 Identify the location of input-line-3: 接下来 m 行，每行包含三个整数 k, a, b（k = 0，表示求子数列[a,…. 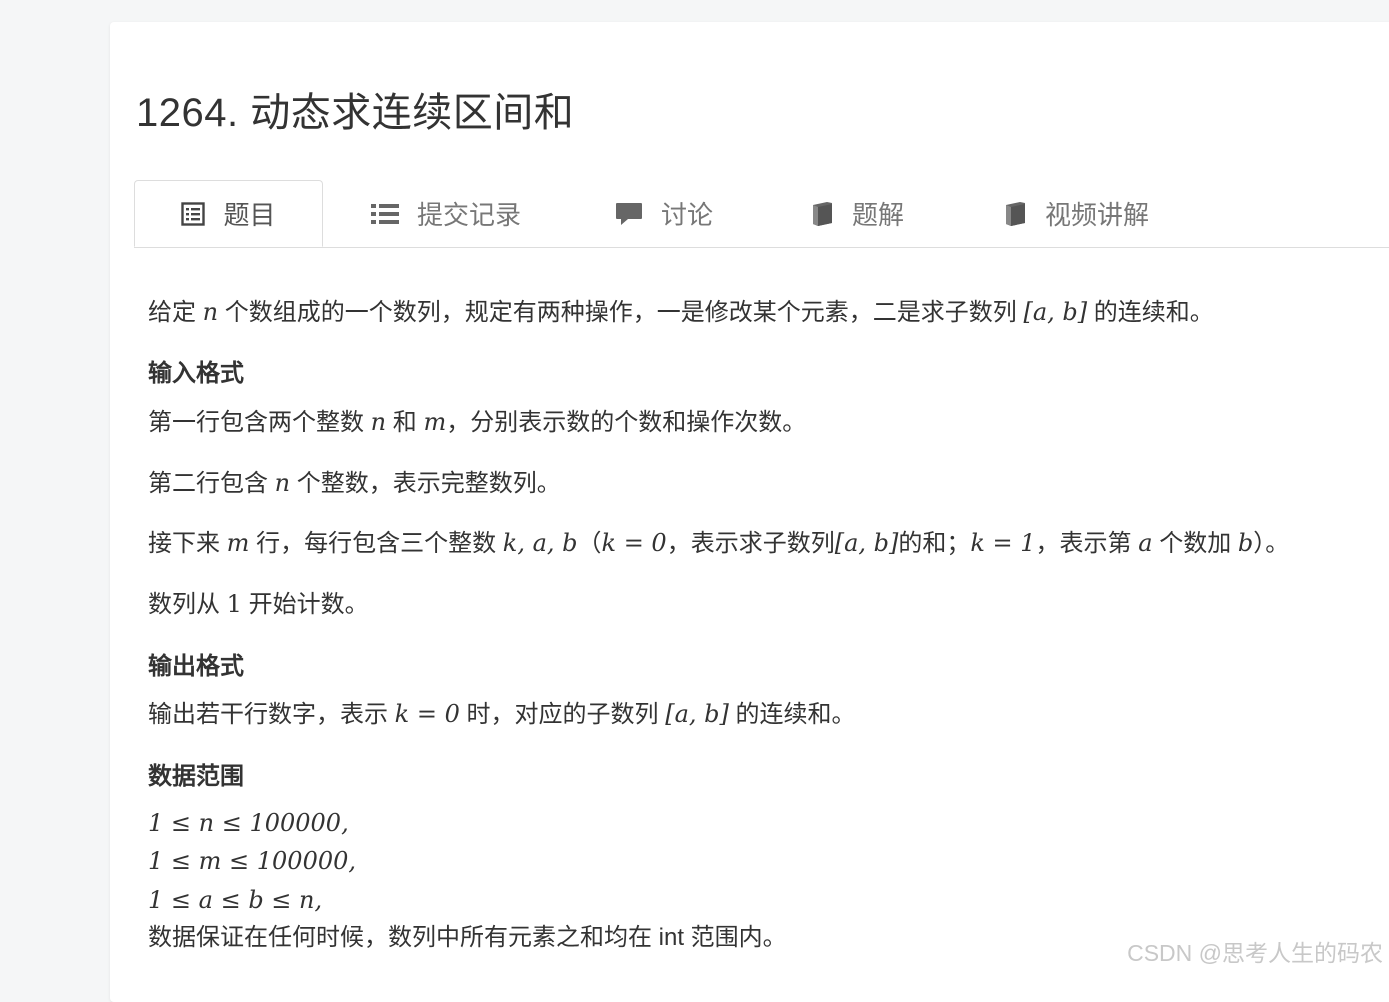
(719, 543).